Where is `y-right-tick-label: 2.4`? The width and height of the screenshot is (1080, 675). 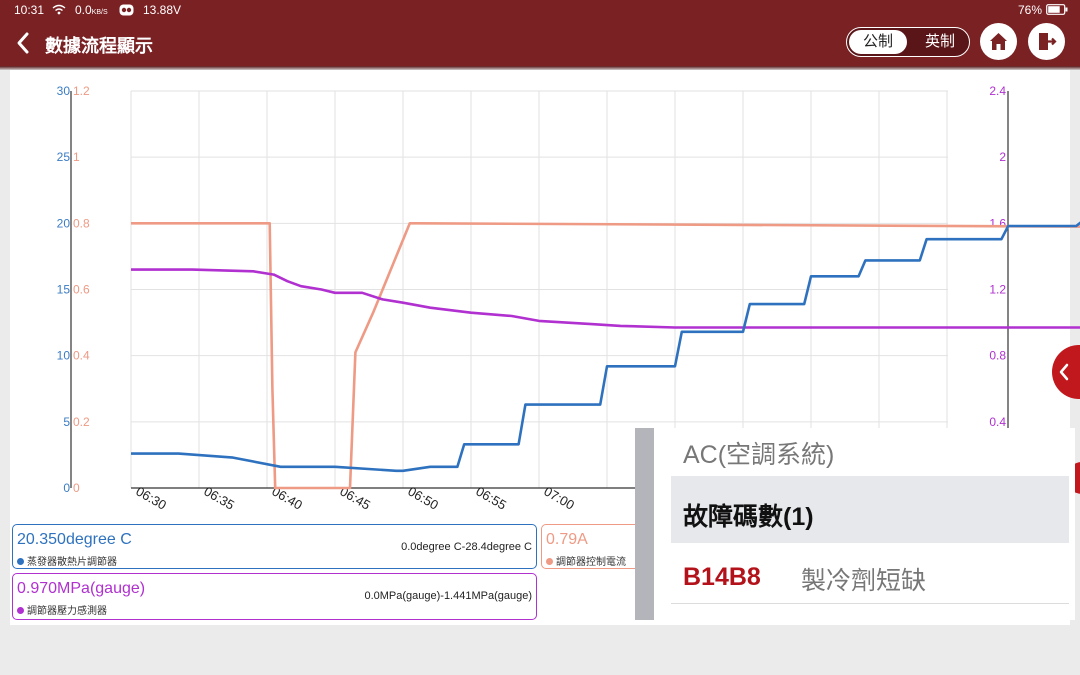
y-right-tick-label: 2.4 is located at coordinates (997, 91).